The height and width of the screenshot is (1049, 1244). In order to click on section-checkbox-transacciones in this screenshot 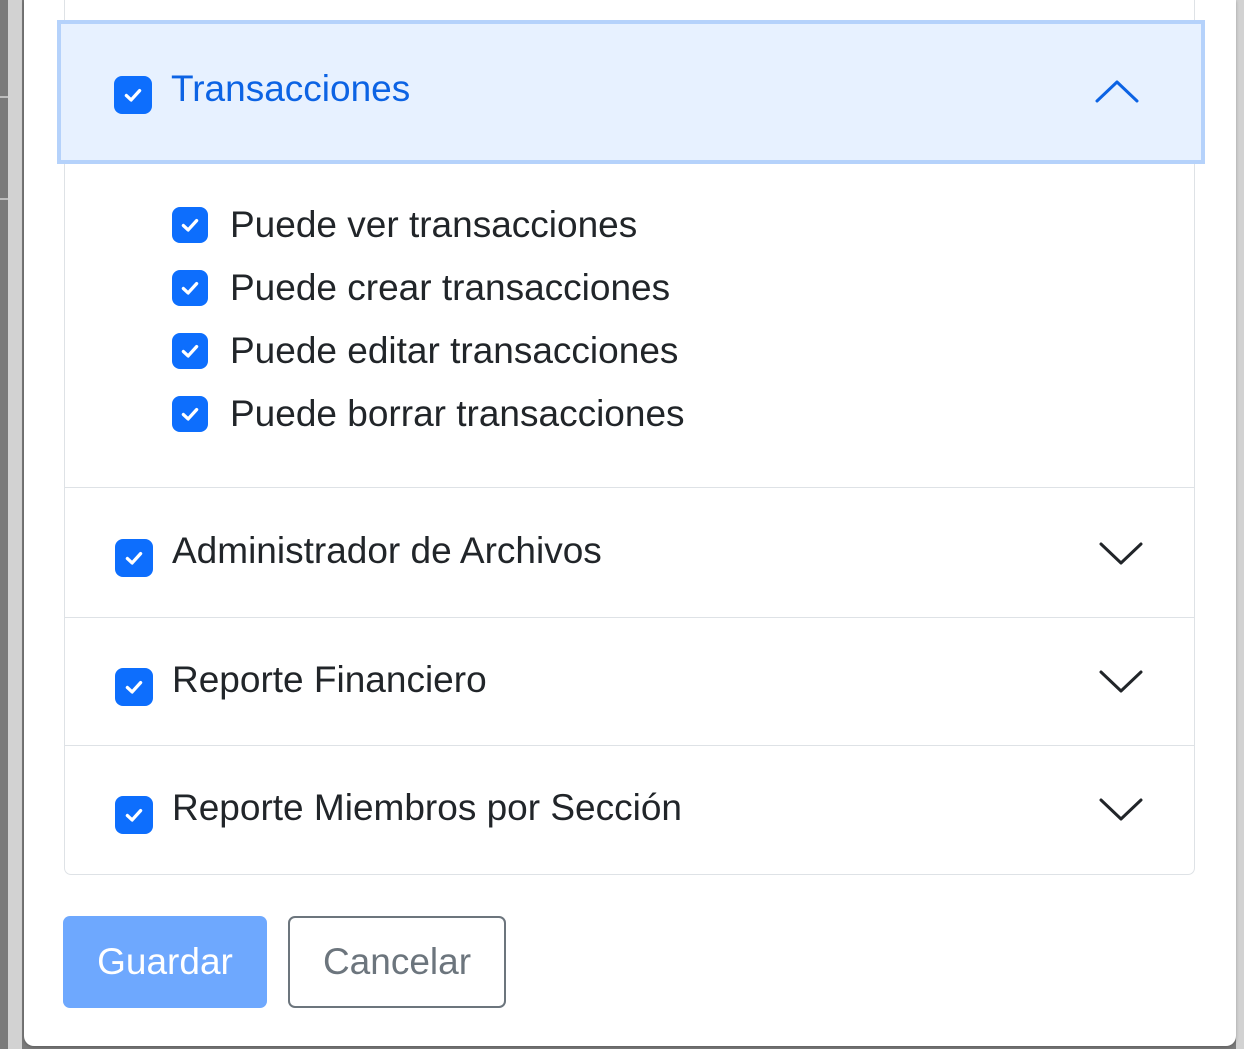, I will do `click(133, 95)`.